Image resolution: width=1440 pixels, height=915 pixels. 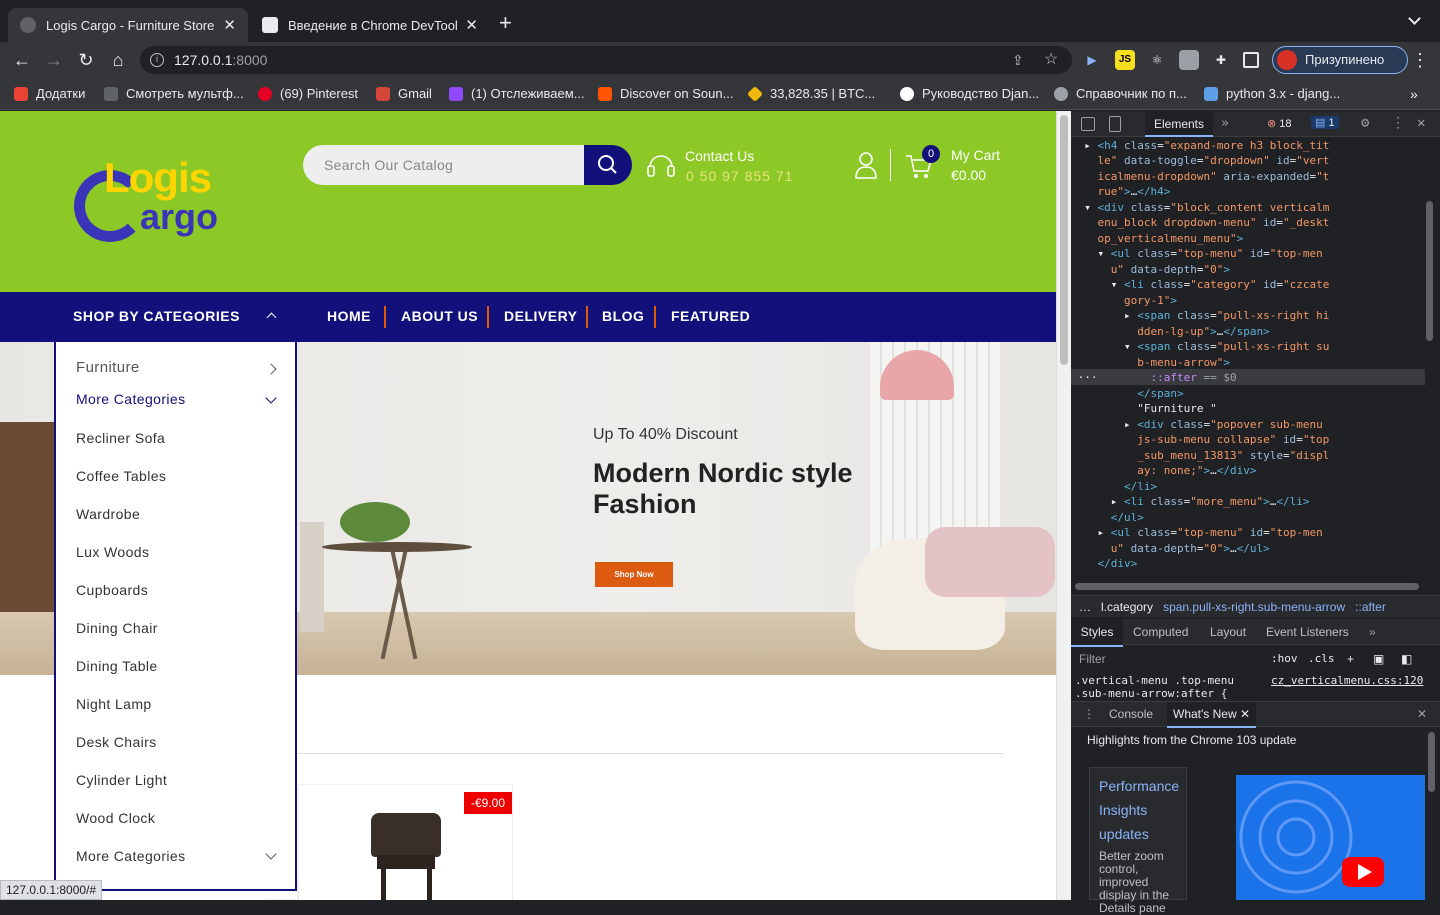 I want to click on category-wardrobe: Wardrobe, so click(x=108, y=514).